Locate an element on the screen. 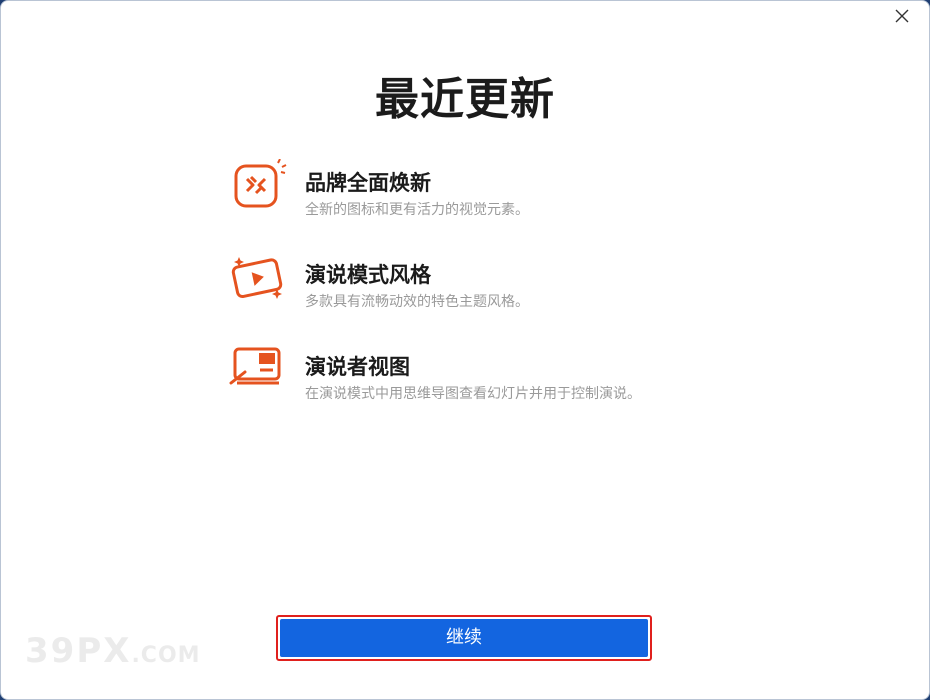 The width and height of the screenshot is (930, 700). close-icon is located at coordinates (902, 16).